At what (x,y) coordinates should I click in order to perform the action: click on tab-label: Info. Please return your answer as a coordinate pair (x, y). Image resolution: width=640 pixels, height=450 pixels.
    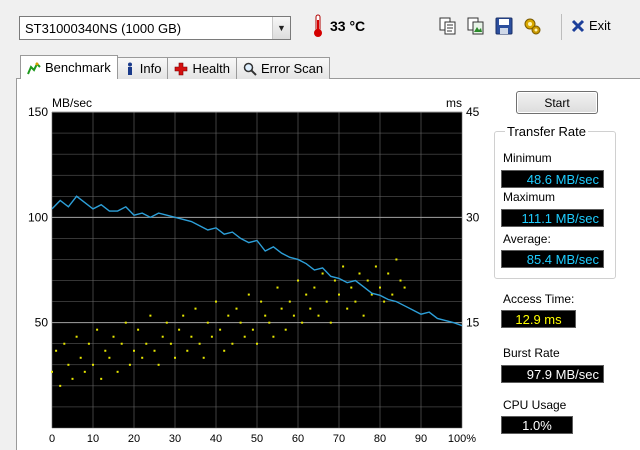
    Looking at the image, I should click on (150, 68).